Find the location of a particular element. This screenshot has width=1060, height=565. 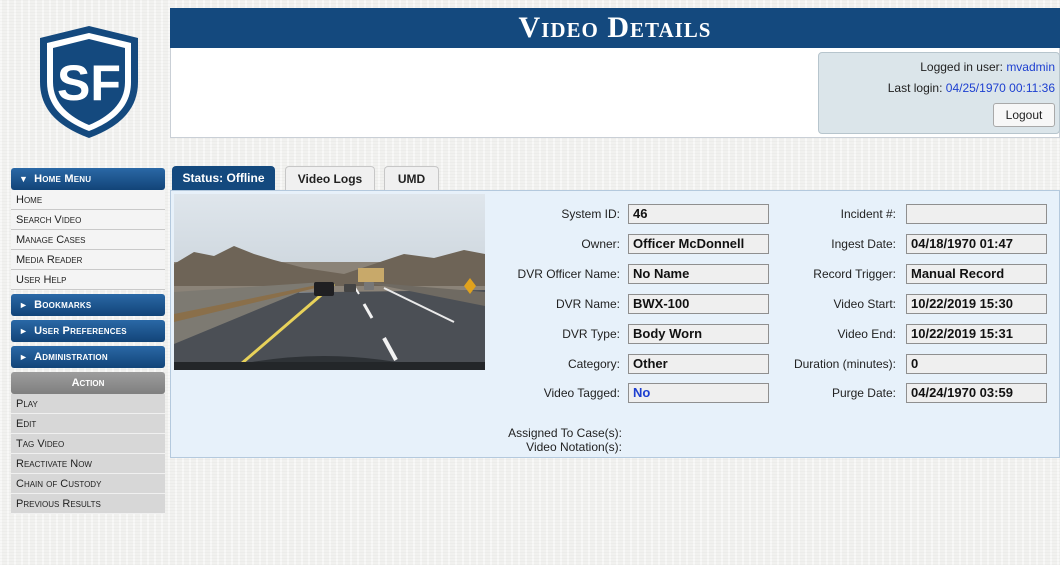

bookmarks-header: ► Bookmarks is located at coordinates (88, 305).